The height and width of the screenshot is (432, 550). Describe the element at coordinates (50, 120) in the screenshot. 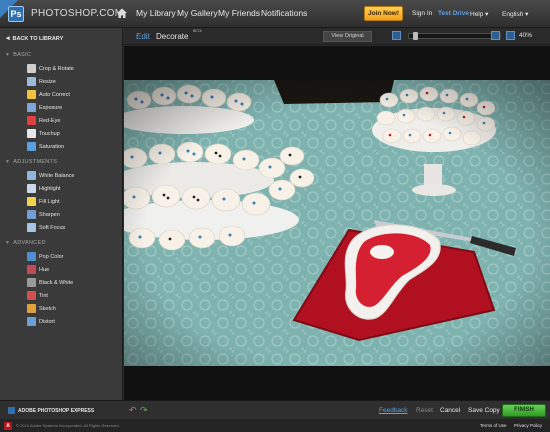

I see `tool-label: Red-Eye` at that location.